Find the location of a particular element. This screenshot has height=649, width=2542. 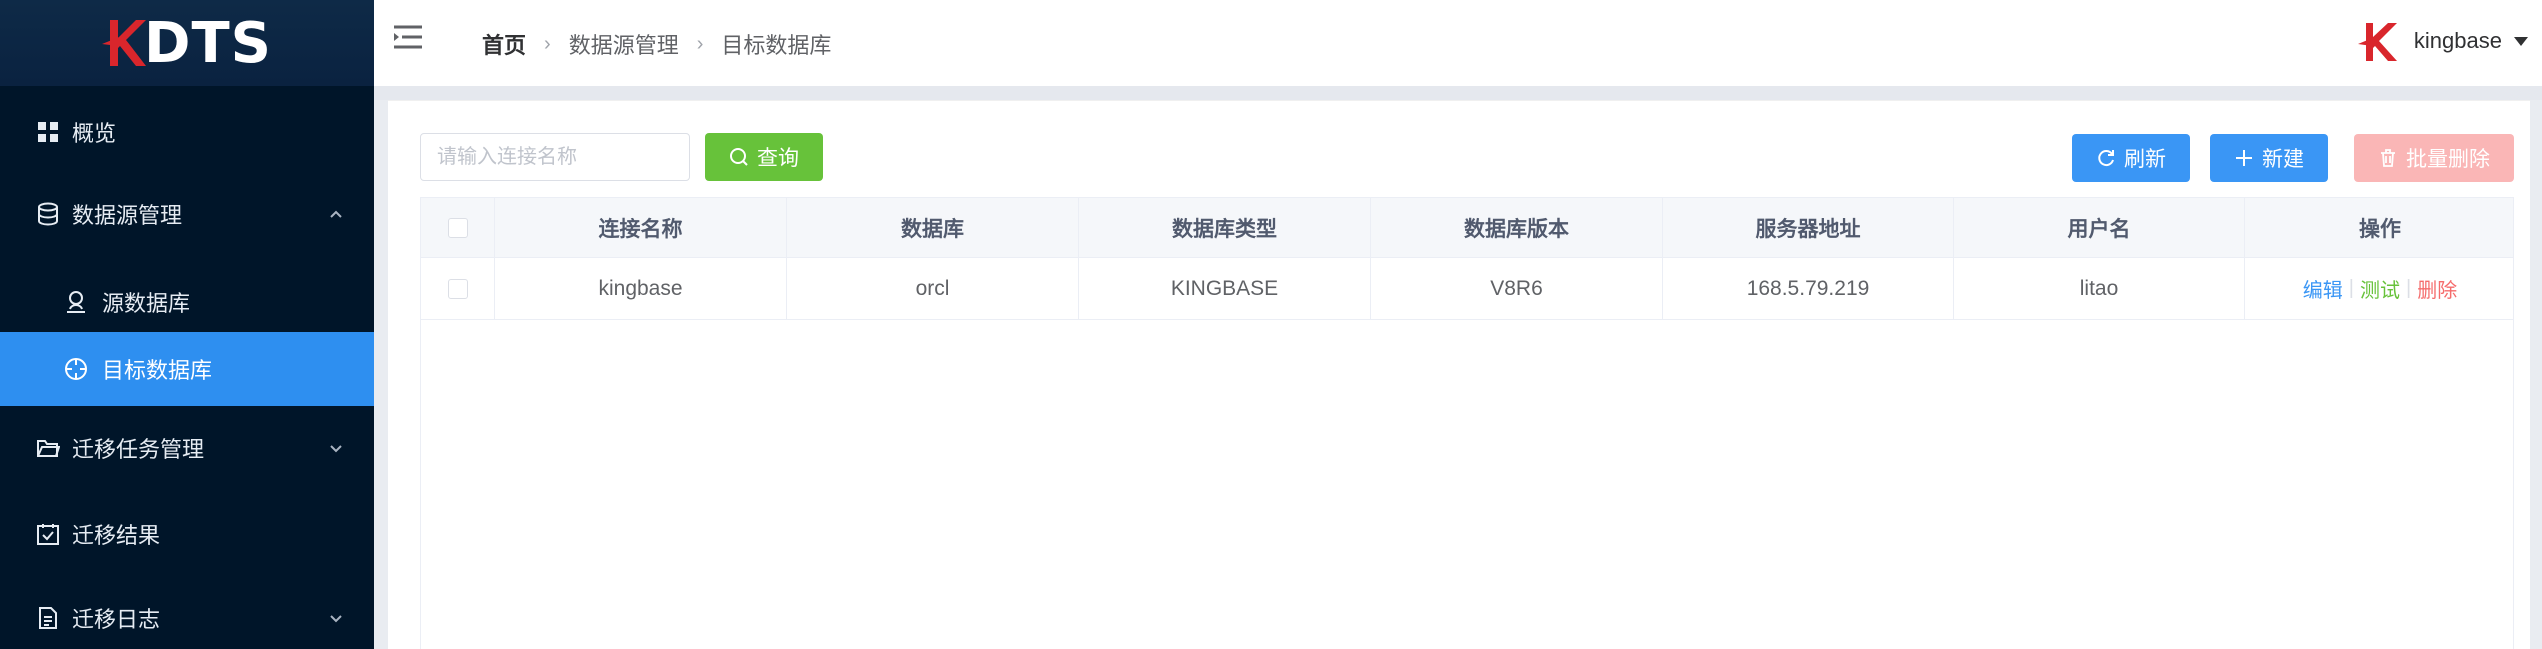

header-checkbox-cell is located at coordinates (458, 227).